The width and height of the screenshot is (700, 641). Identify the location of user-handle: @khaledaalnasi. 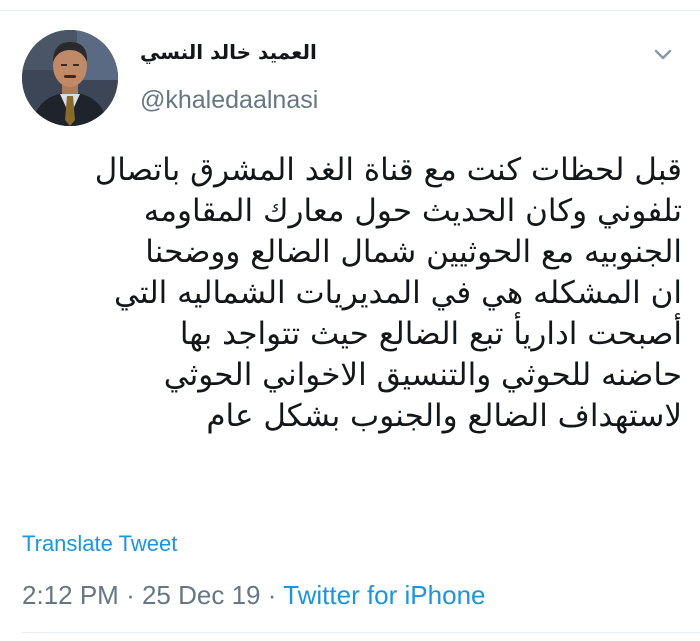
(229, 100).